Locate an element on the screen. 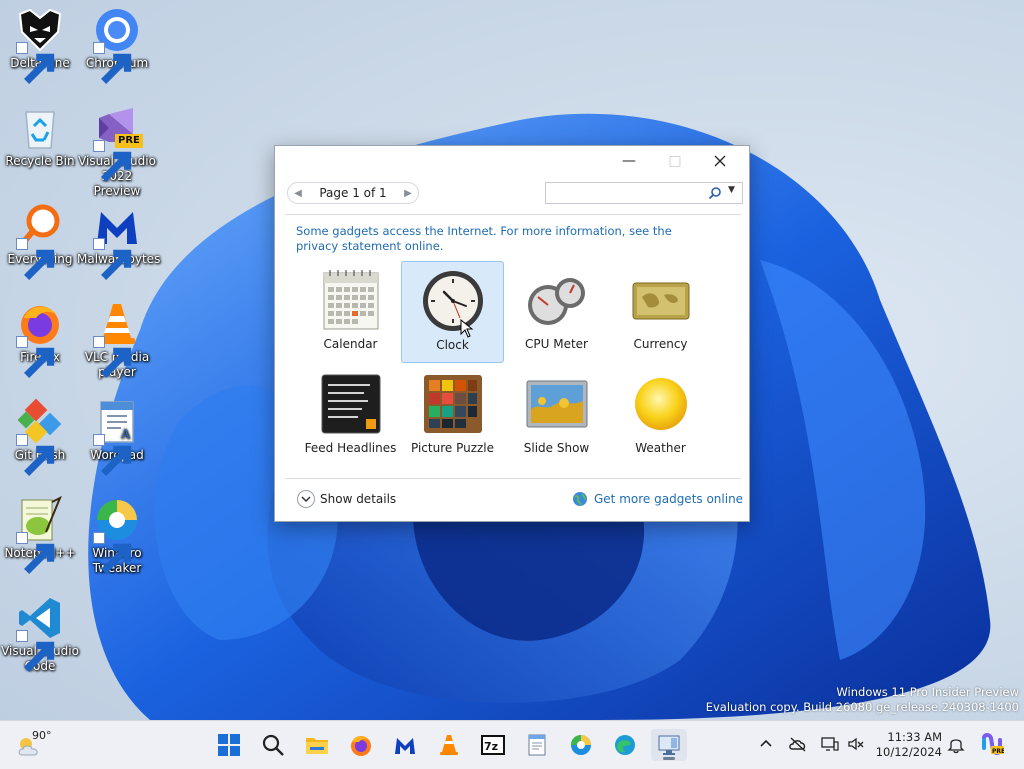 Image resolution: width=1024 pixels, height=769 pixels. gadget-calendar: Calendar is located at coordinates (350, 312).